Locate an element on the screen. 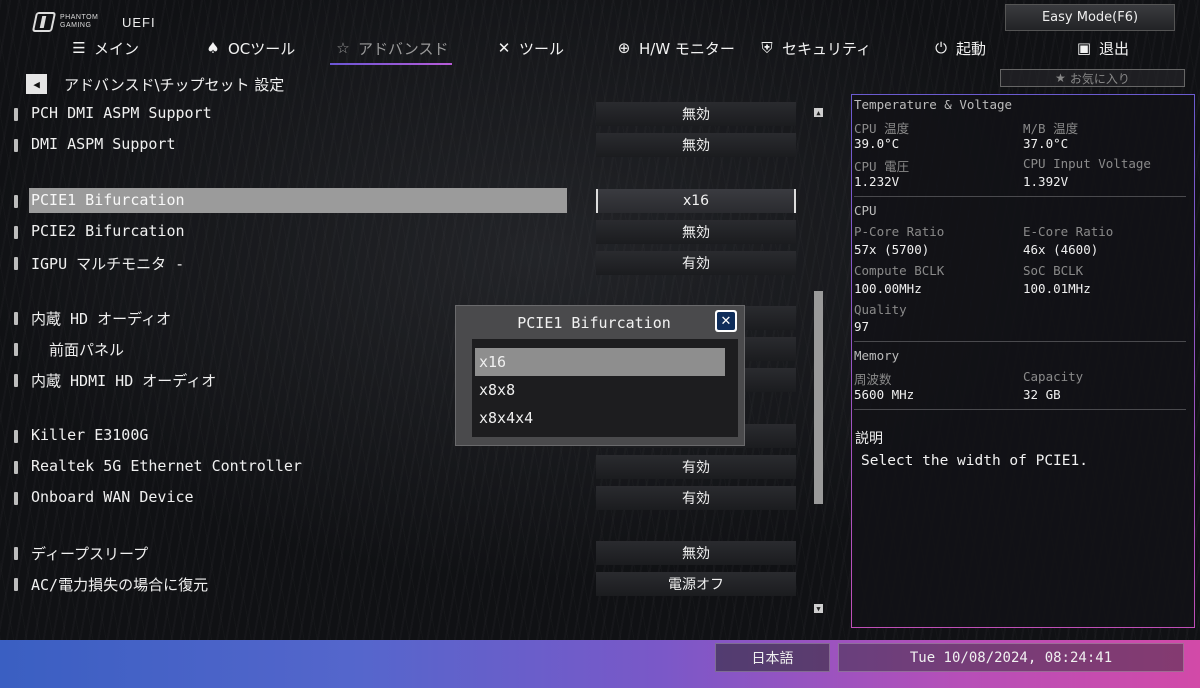 This screenshot has width=1200, height=688. soc-bclk-label: SoC BCLK is located at coordinates (1053, 270).